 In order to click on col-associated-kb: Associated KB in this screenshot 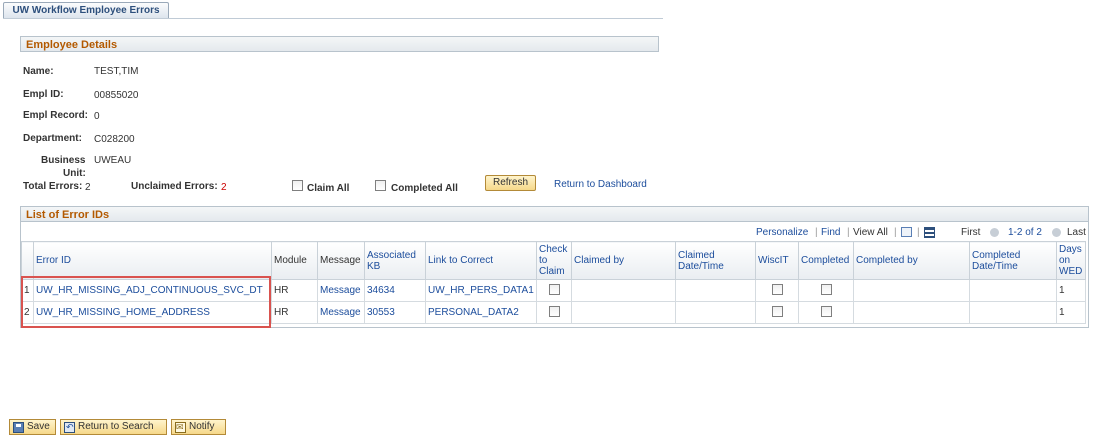, I will do `click(395, 260)`.